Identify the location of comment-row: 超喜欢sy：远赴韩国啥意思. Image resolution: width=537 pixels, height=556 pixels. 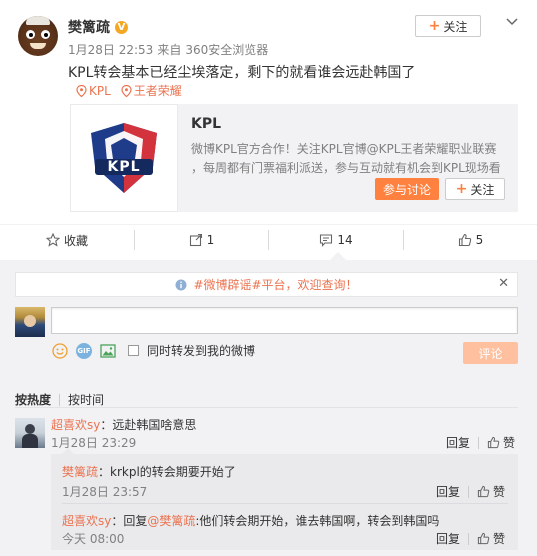
(123, 424).